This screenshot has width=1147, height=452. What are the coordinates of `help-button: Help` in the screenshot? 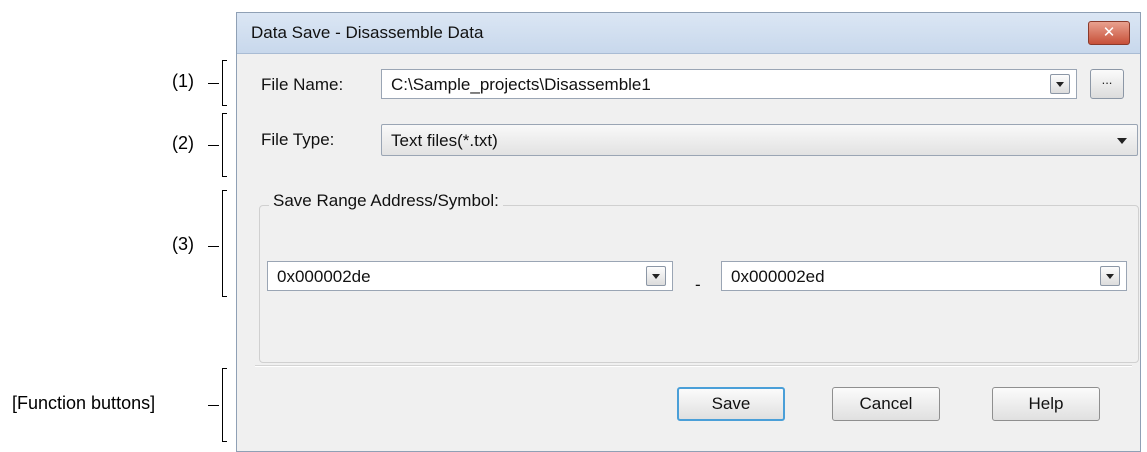 It's located at (1046, 404).